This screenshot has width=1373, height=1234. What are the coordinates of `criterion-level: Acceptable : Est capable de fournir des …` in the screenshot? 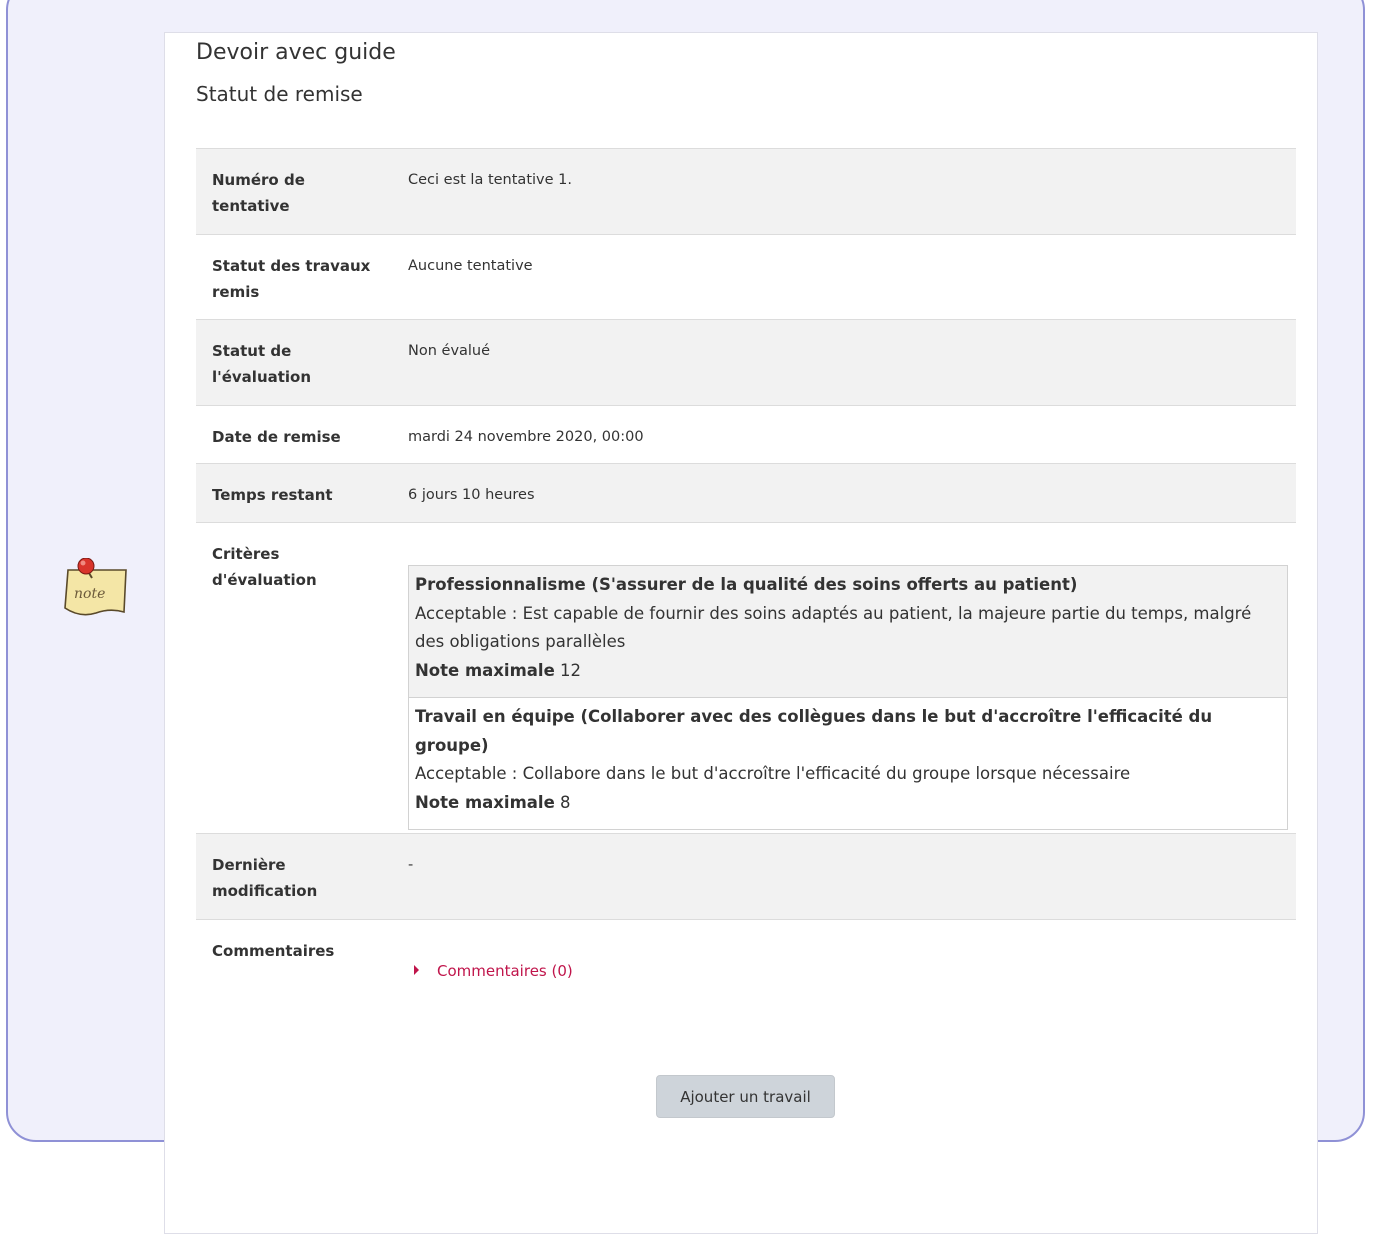 It's located at (833, 627).